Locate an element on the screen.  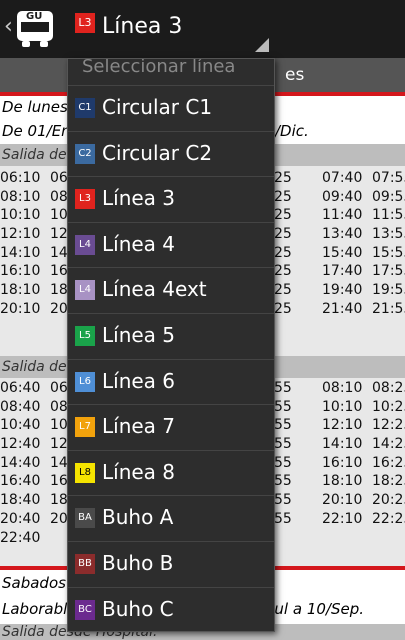
line-option-label: Buho C is located at coordinates (138, 608).